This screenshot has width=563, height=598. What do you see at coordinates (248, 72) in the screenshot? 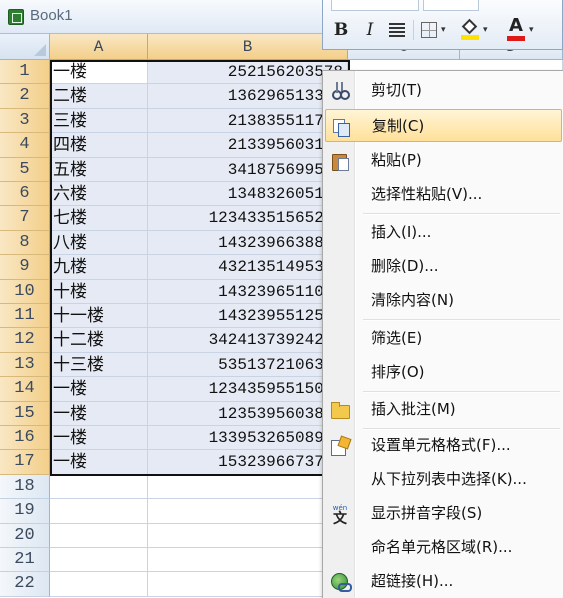
I see `cell-b: 252156203578` at bounding box center [248, 72].